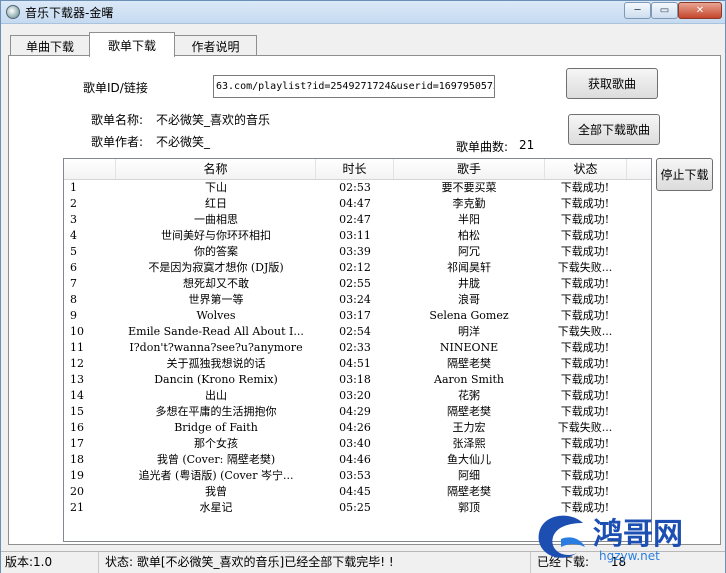  What do you see at coordinates (469, 507) in the screenshot?
I see `song-artist: 郭顶` at bounding box center [469, 507].